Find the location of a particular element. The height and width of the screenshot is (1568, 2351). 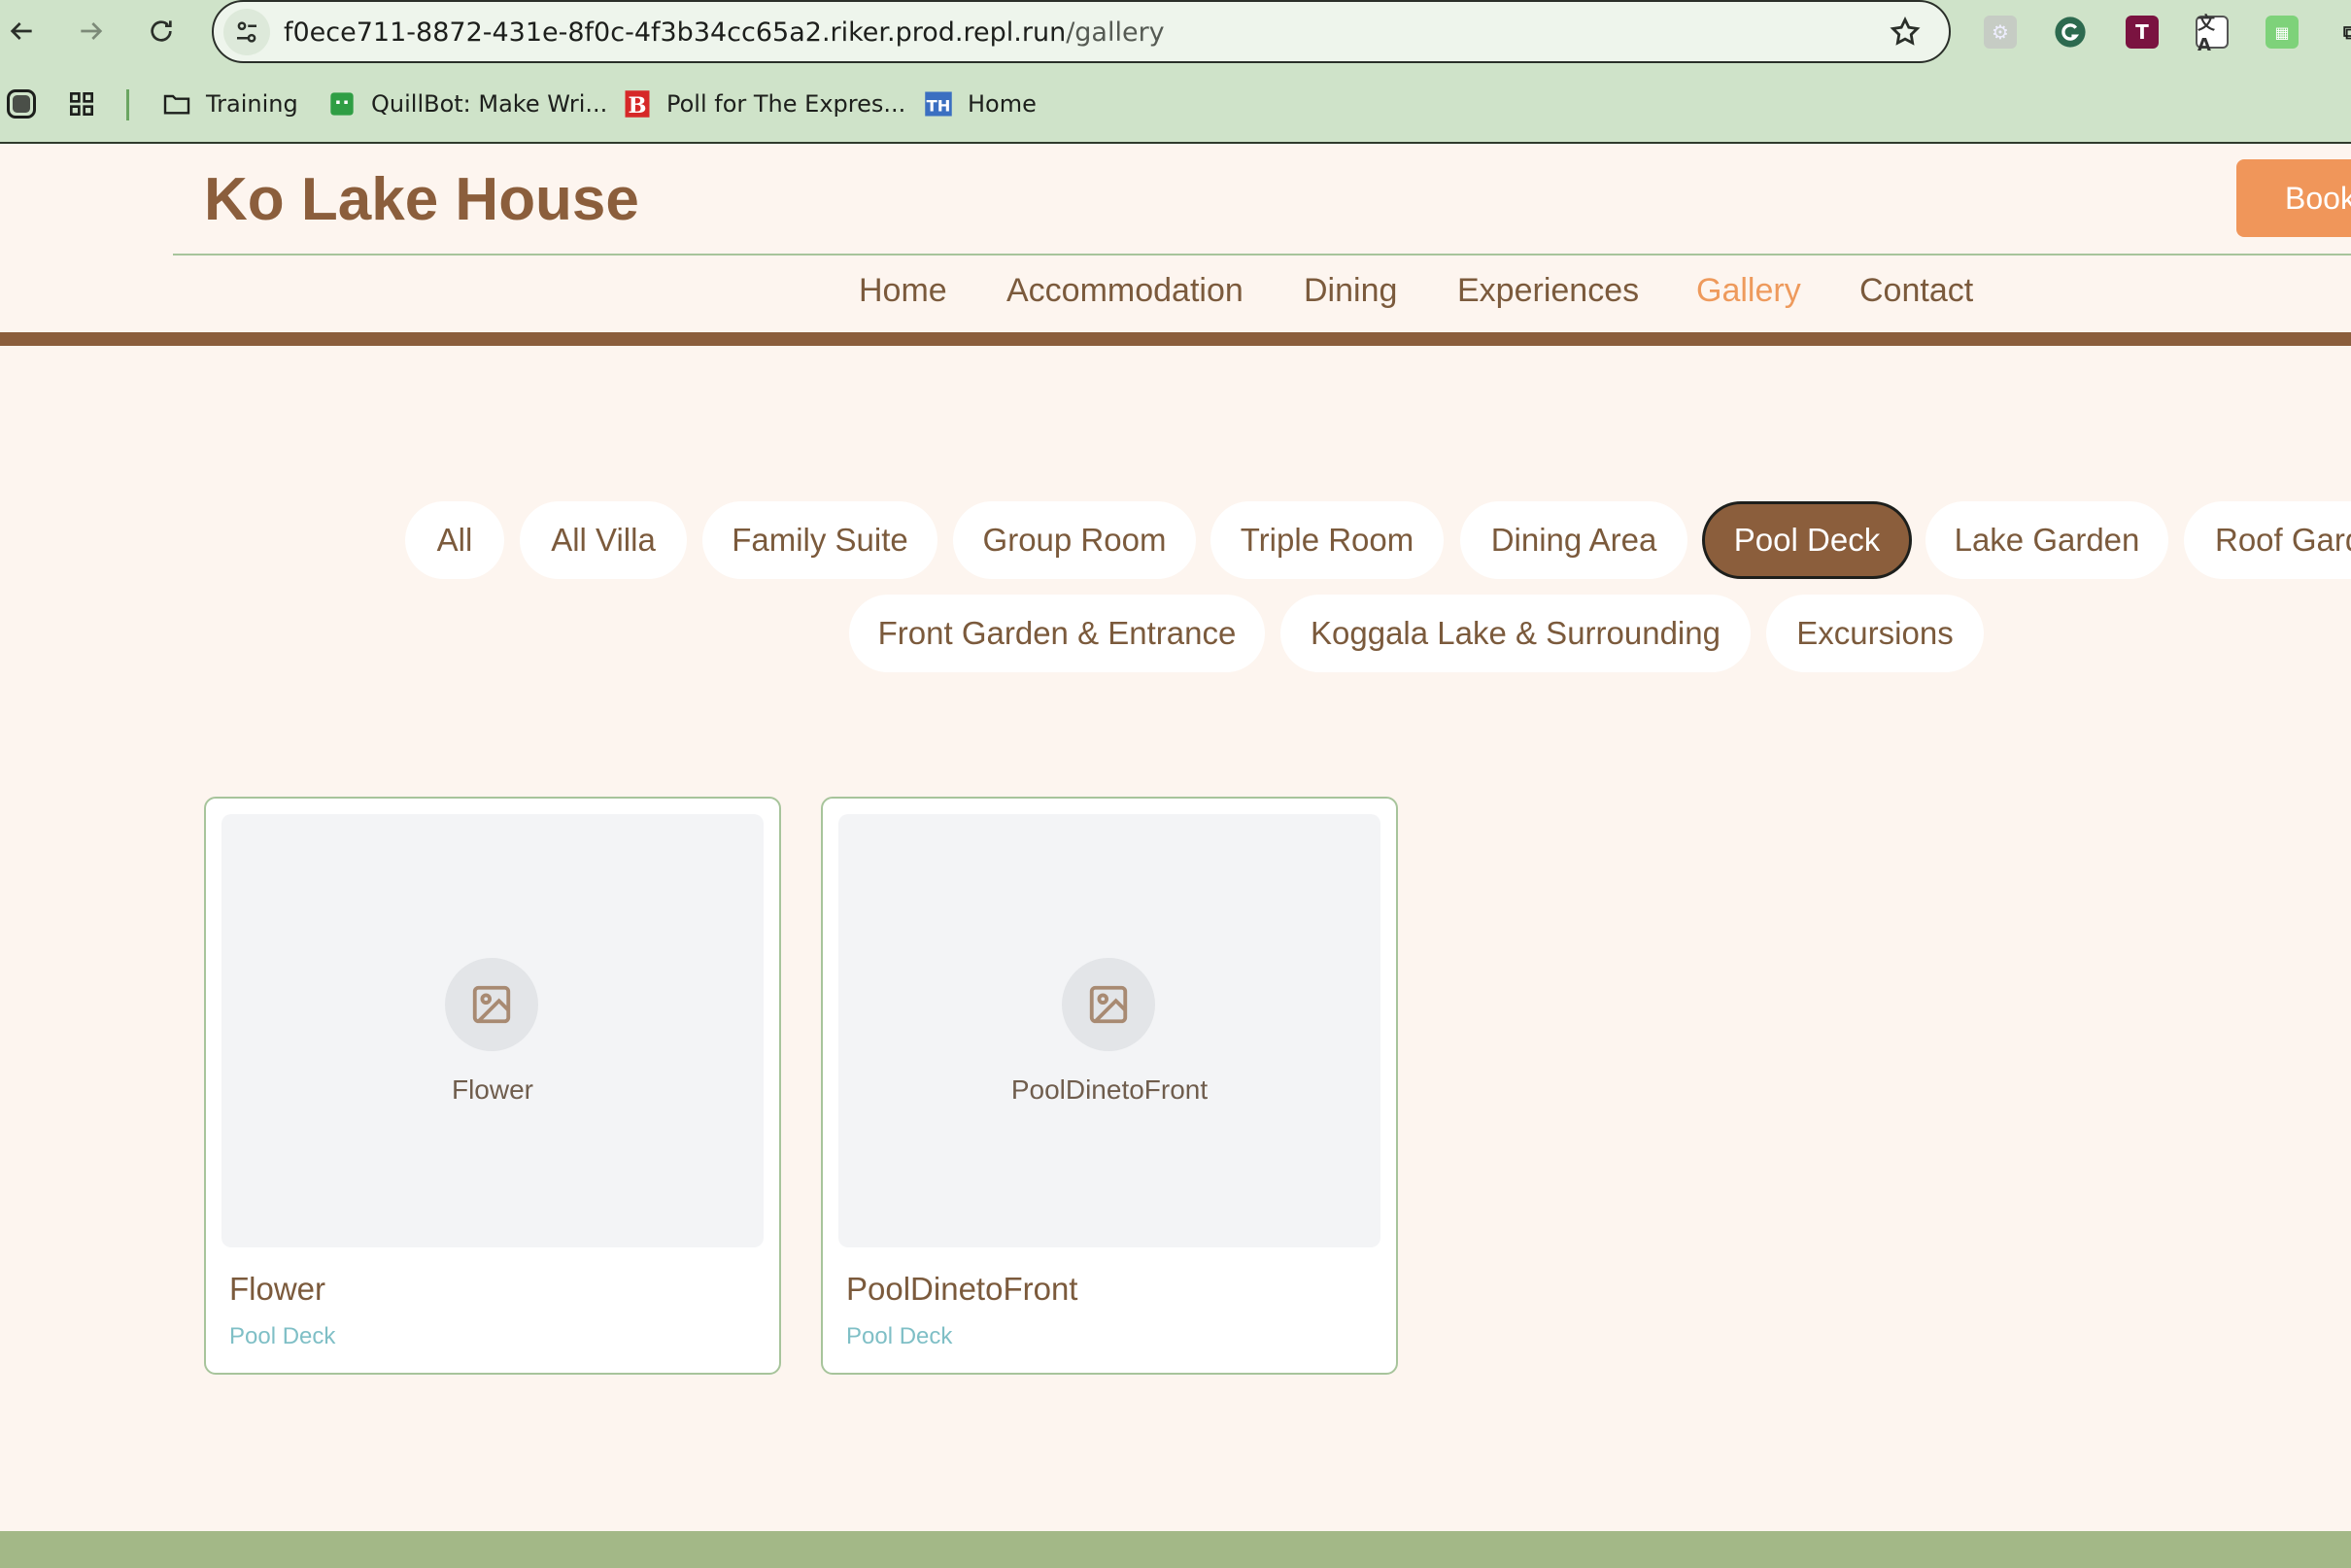

reload-button is located at coordinates (161, 31).